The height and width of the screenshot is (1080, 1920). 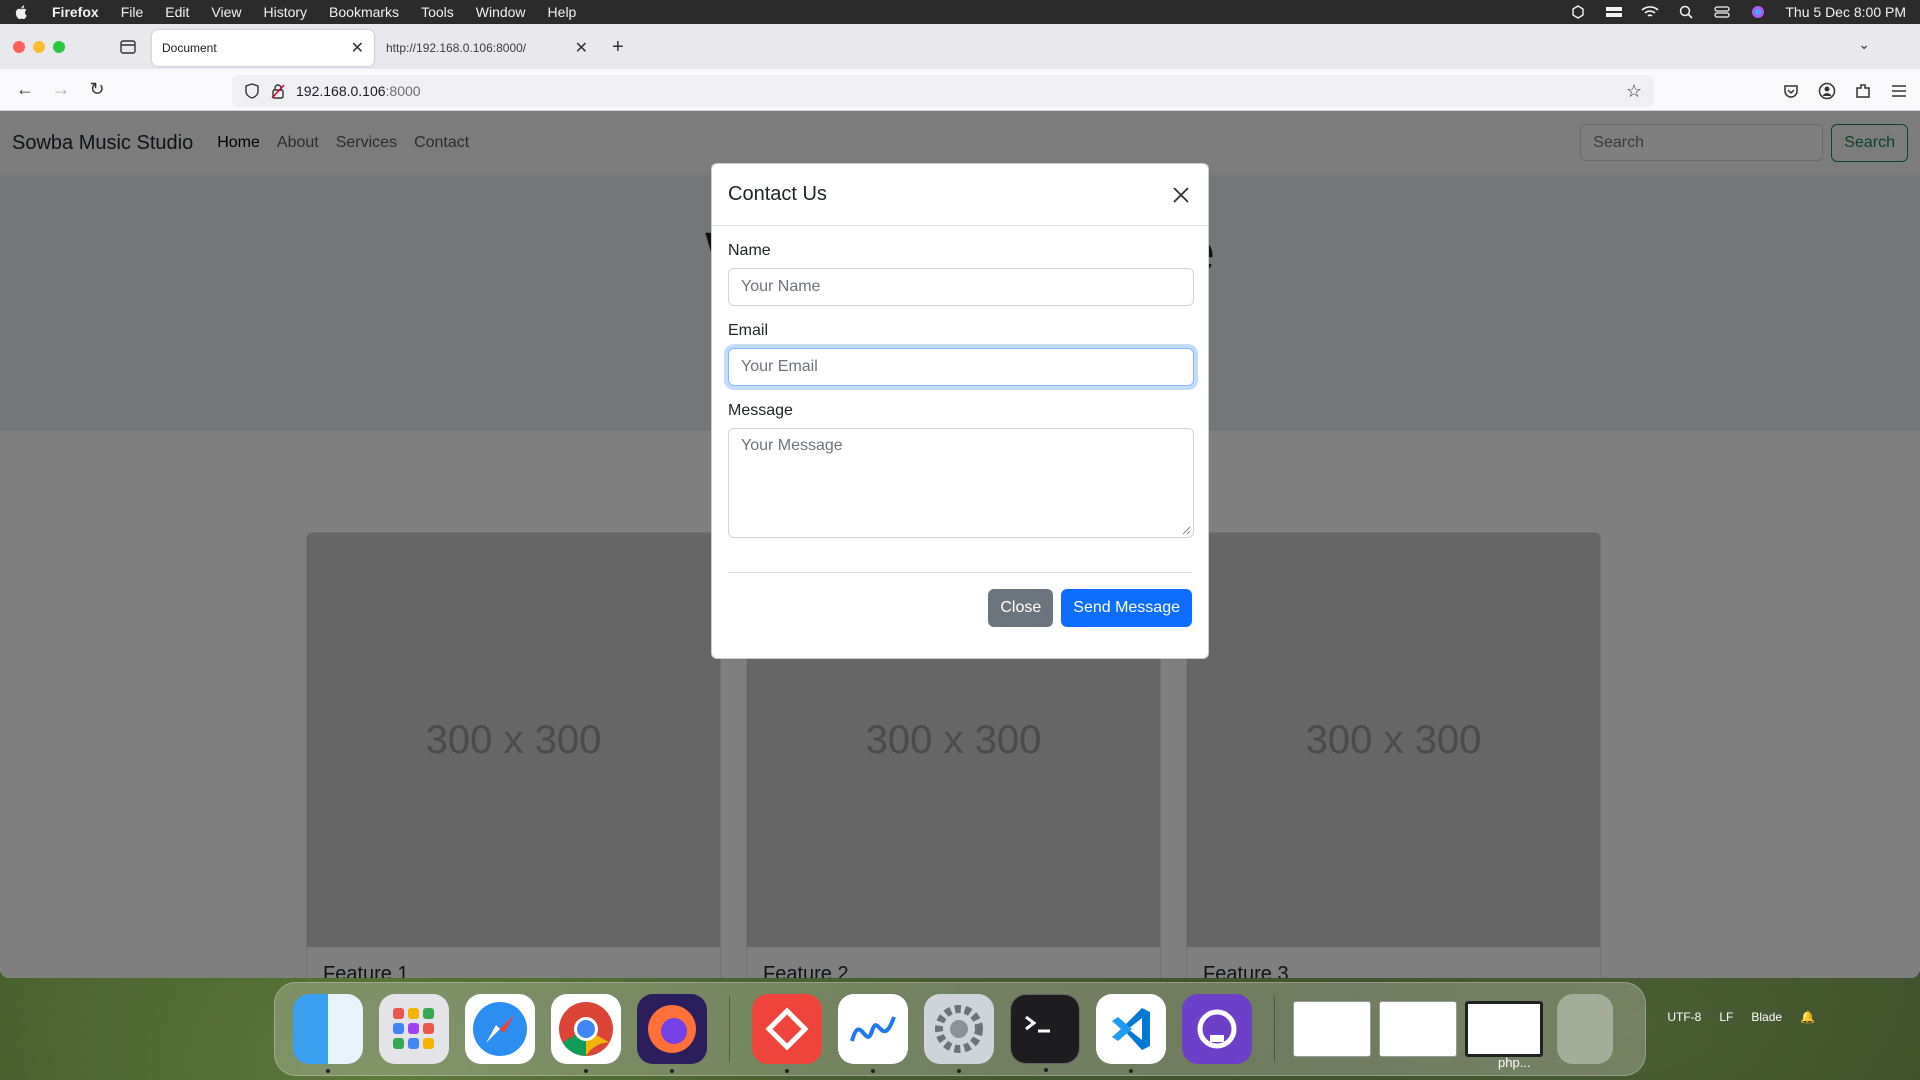 What do you see at coordinates (1827, 91) in the screenshot?
I see `account-icon` at bounding box center [1827, 91].